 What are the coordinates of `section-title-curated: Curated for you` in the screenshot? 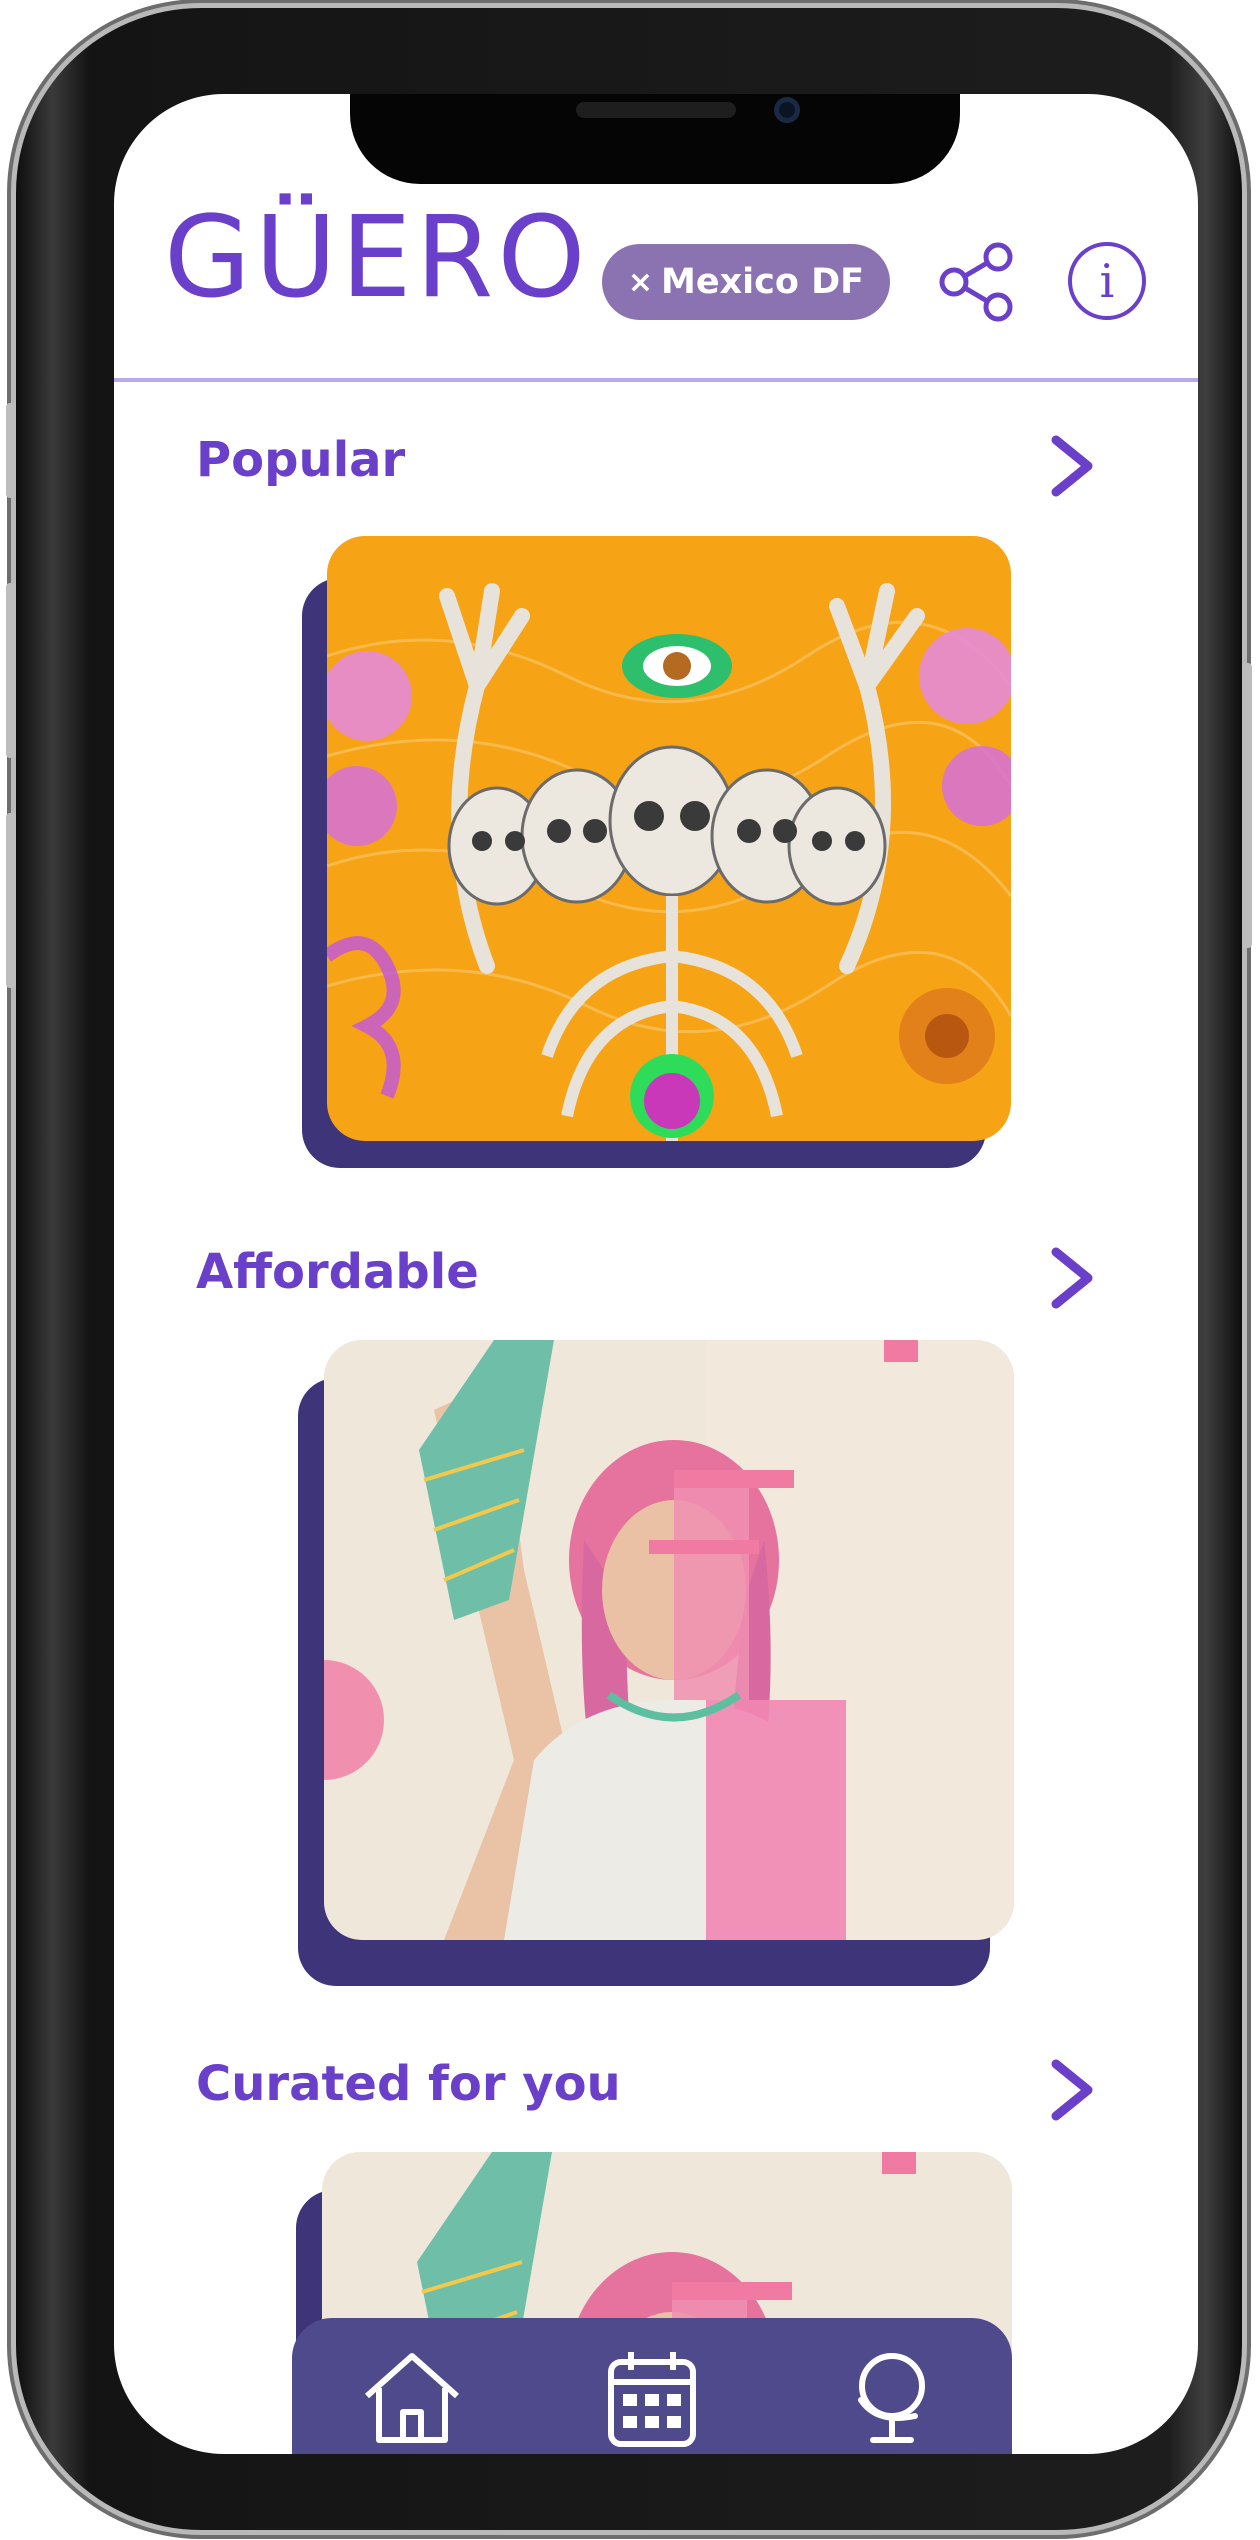 It's located at (408, 2084).